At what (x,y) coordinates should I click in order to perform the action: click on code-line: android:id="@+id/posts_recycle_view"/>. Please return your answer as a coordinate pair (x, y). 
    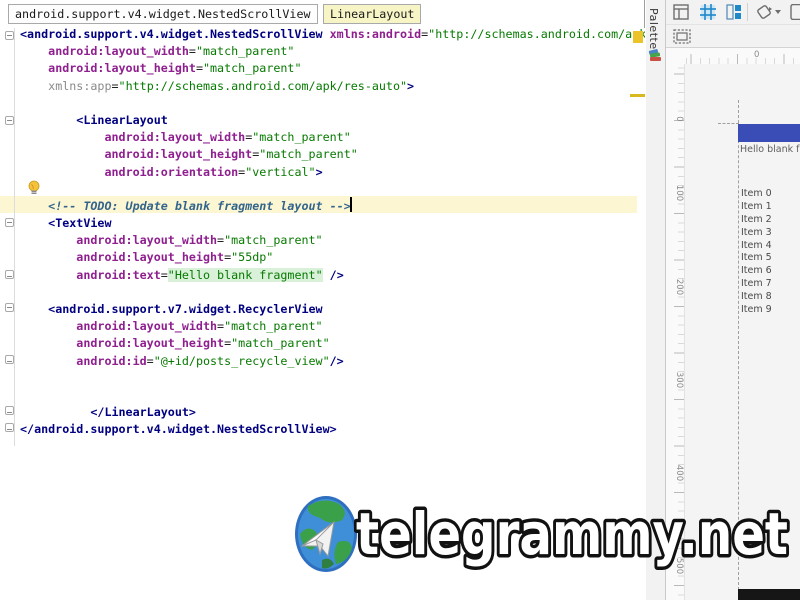
    Looking at the image, I should click on (210, 360).